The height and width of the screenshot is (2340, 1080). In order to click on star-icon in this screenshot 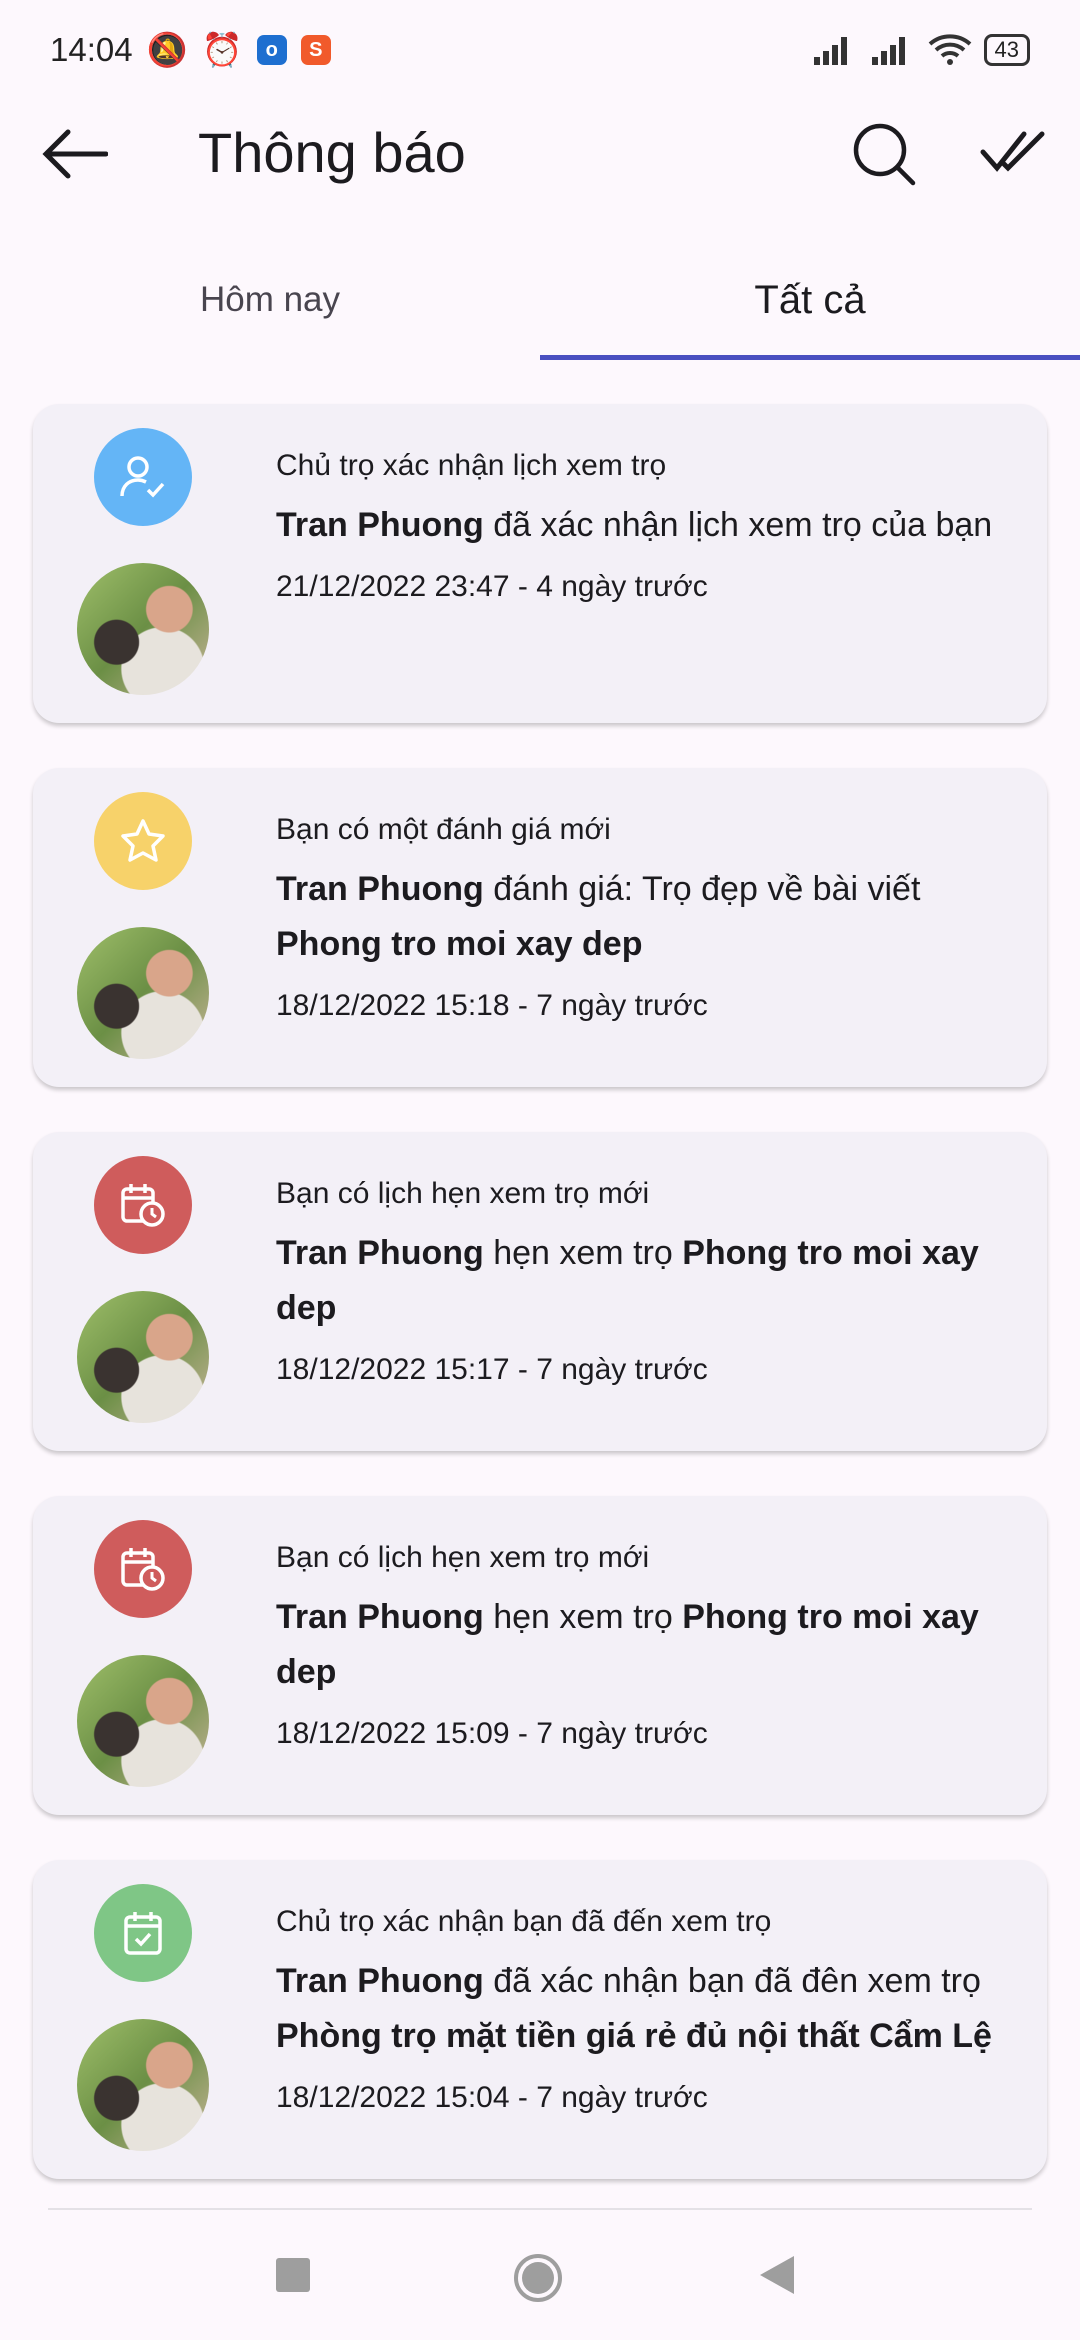, I will do `click(143, 841)`.